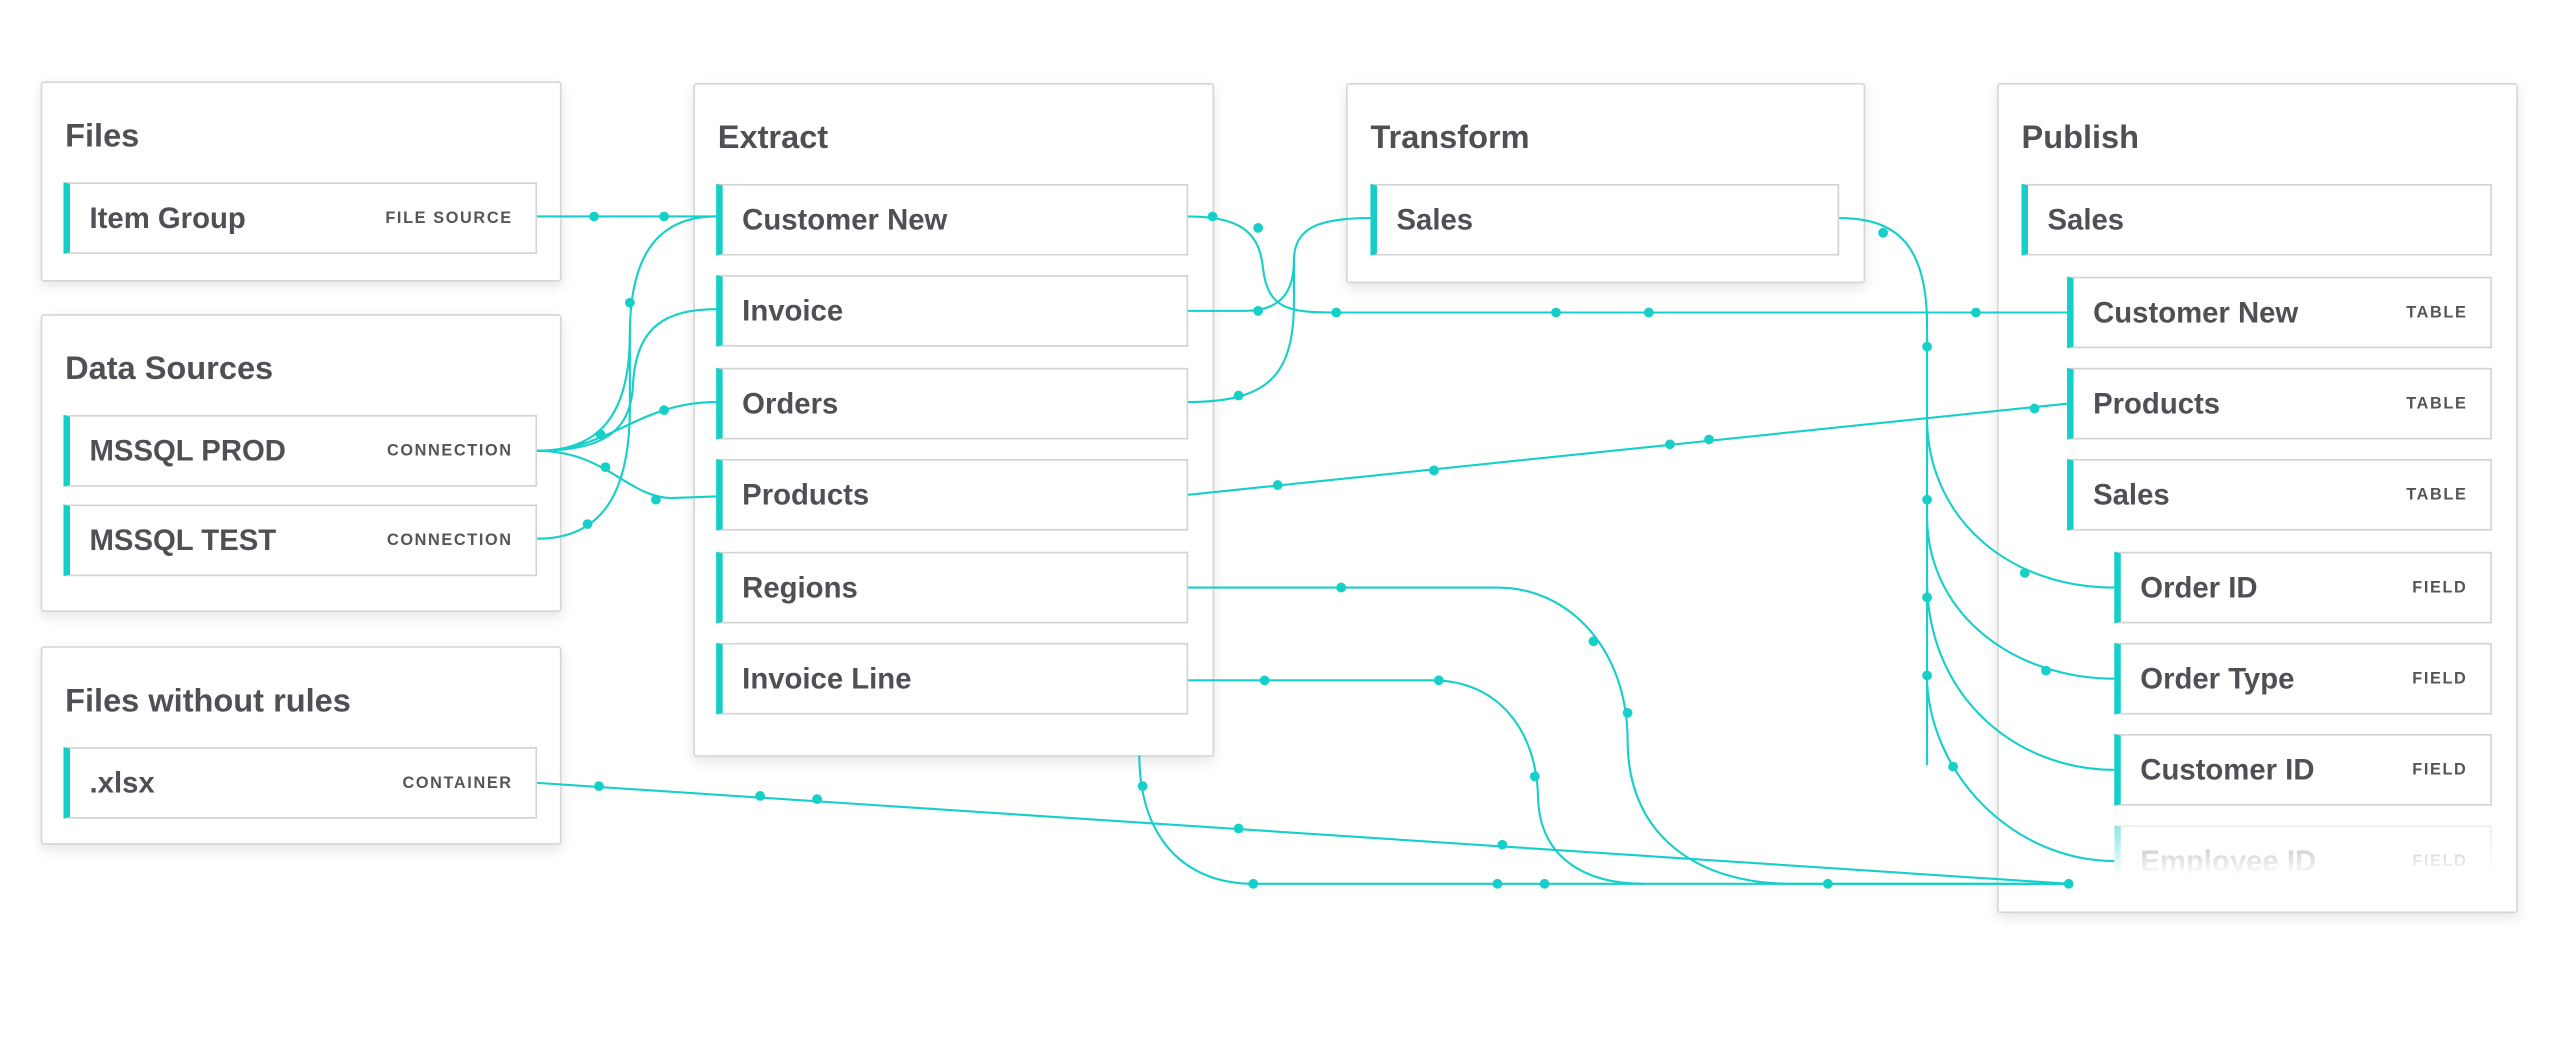 The image size is (2552, 1055). Describe the element at coordinates (2199, 587) in the screenshot. I see `node-label: Order ID` at that location.